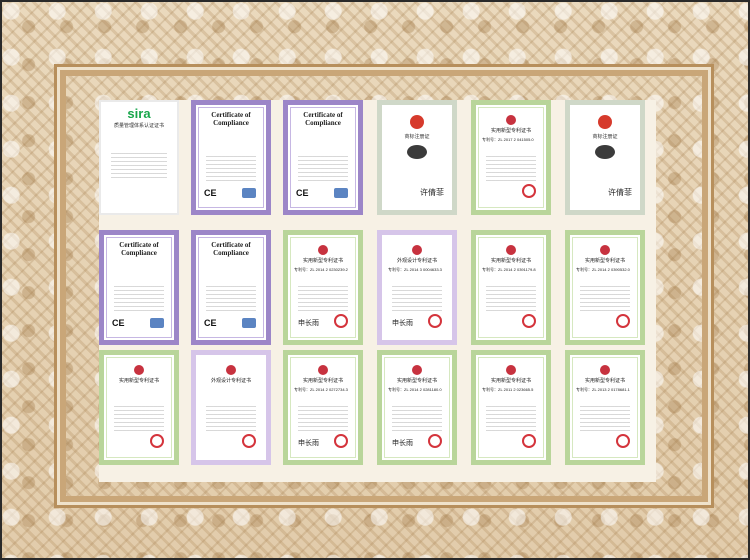 Image resolution: width=750 pixels, height=560 pixels. I want to click on certificate-patent: 实用新型专利证书 专利号：ZL 2017 2 041505.0, so click(511, 157).